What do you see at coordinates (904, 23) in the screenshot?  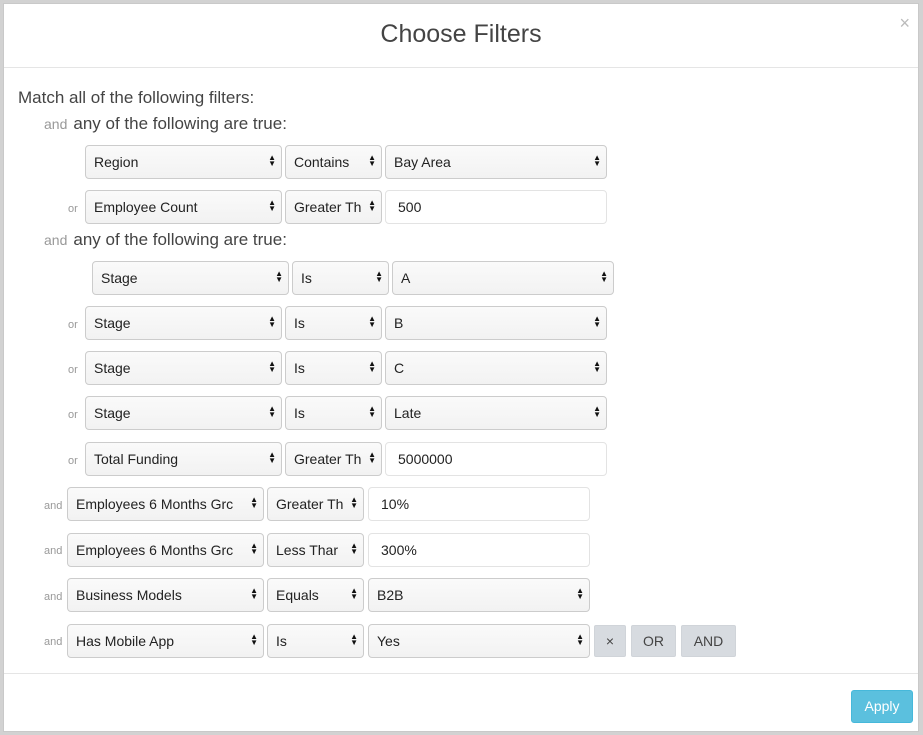 I see `close-icon: ×` at bounding box center [904, 23].